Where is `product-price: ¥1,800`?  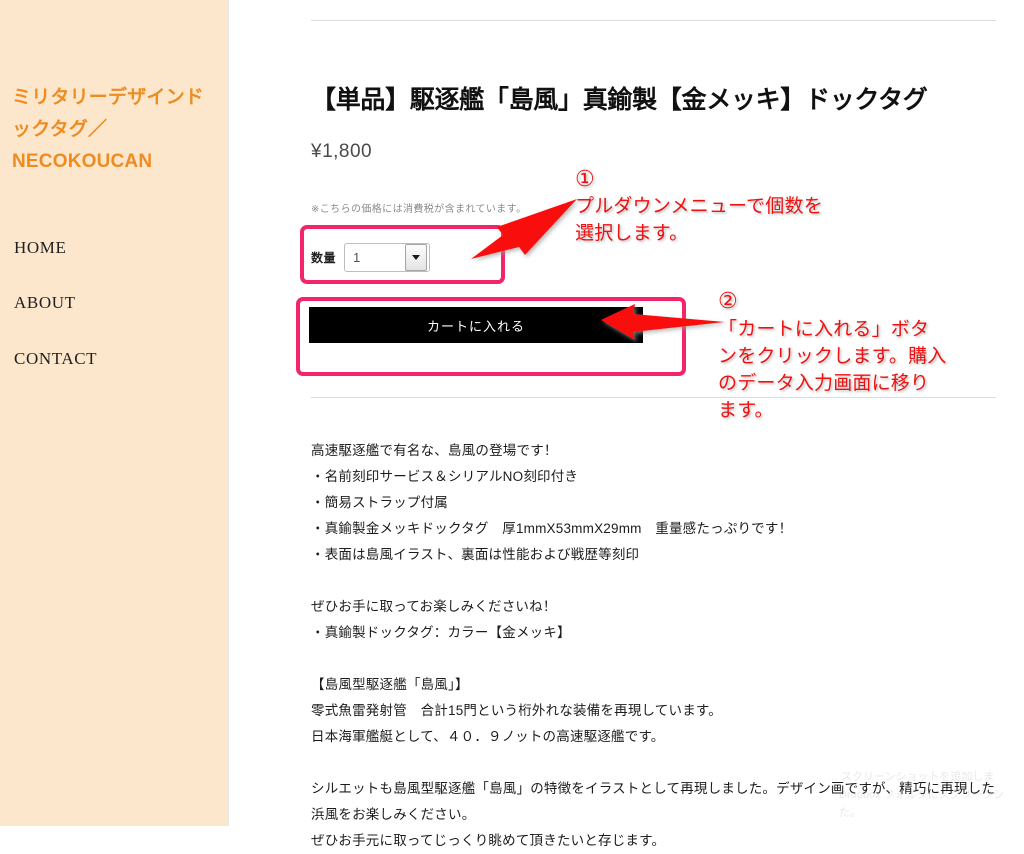 product-price: ¥1,800 is located at coordinates (342, 151).